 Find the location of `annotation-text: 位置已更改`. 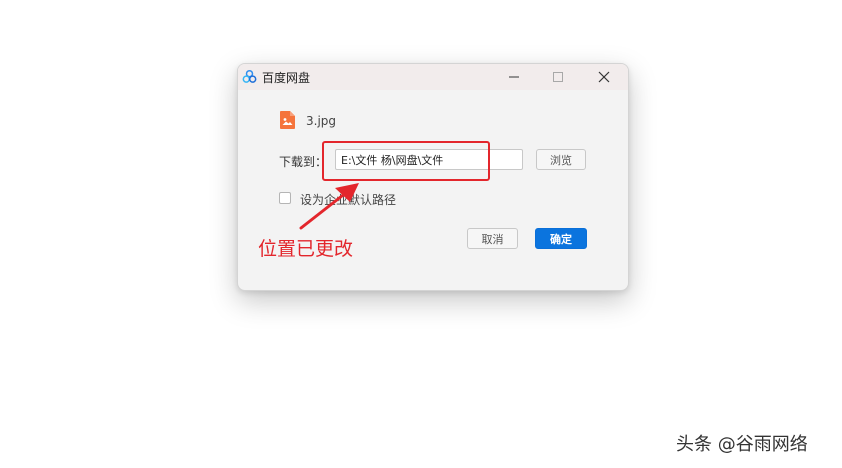

annotation-text: 位置已更改 is located at coordinates (306, 249).